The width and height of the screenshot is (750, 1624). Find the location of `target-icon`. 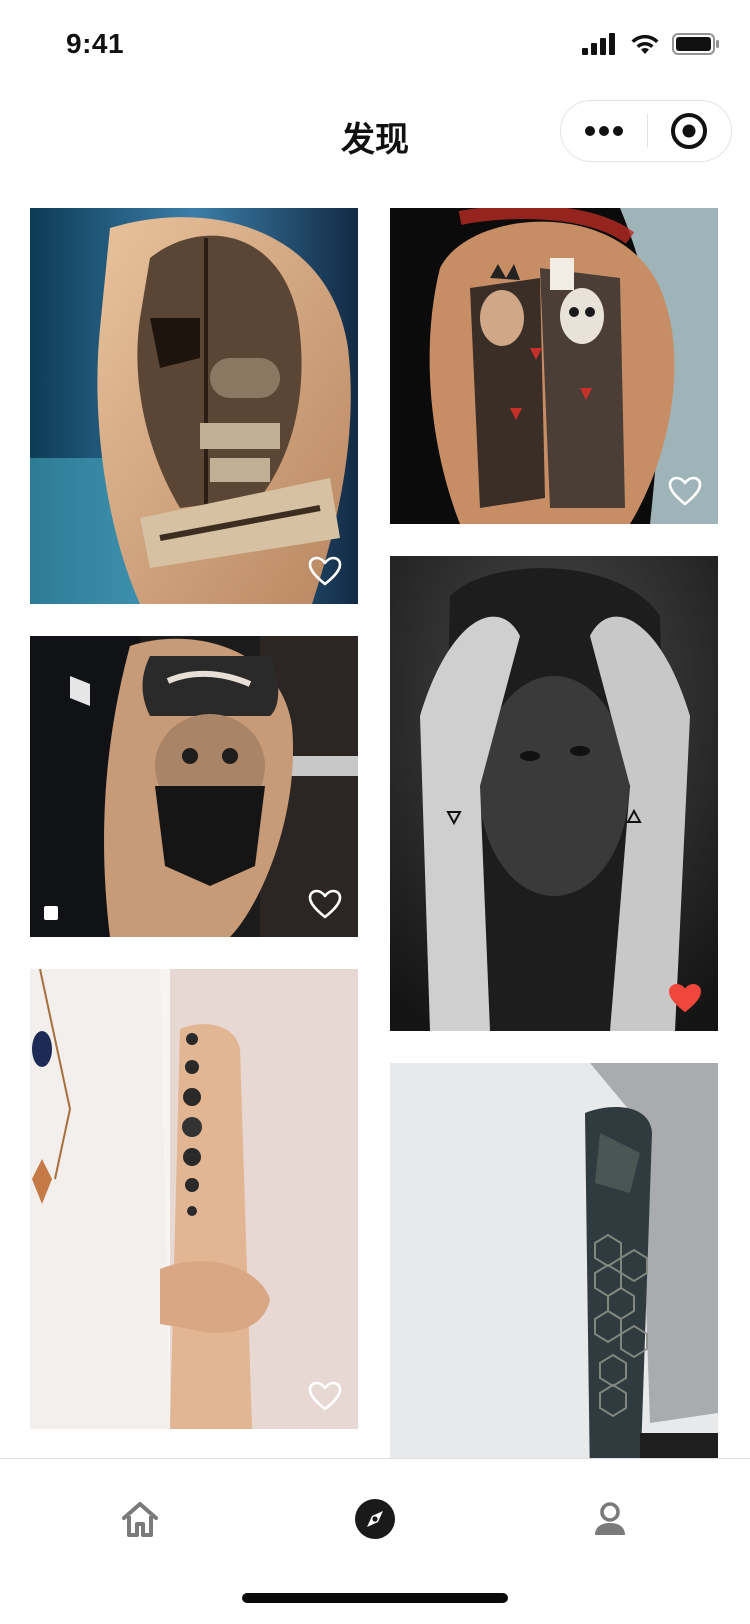

target-icon is located at coordinates (689, 131).